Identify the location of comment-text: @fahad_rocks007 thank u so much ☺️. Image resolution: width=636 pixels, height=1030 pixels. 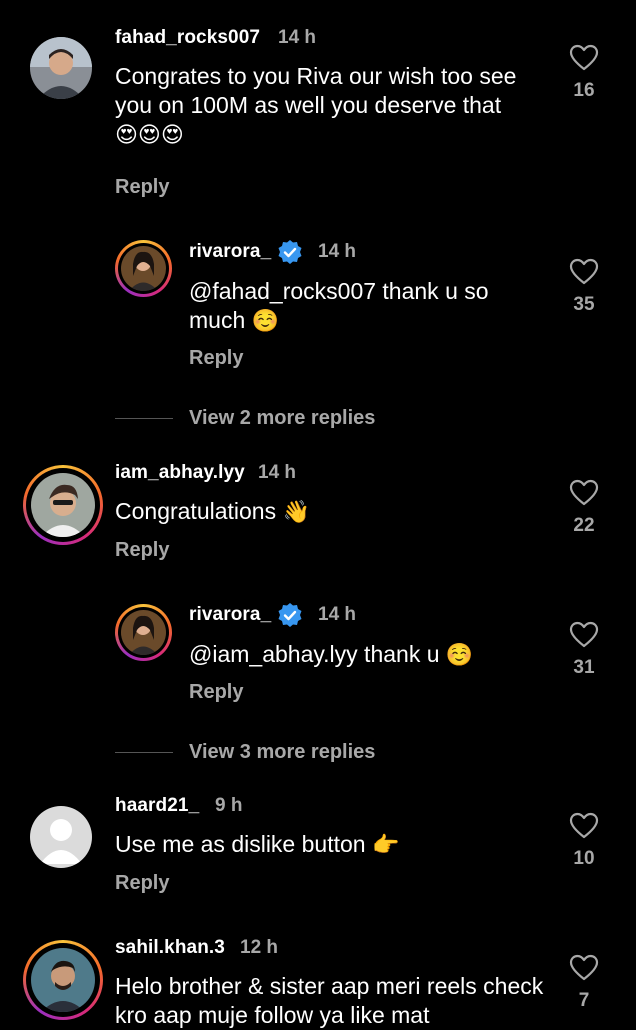
(359, 306).